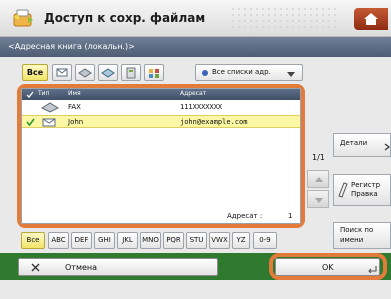 The height and width of the screenshot is (299, 391). What do you see at coordinates (343, 190) in the screenshot?
I see `pencil-icon` at bounding box center [343, 190].